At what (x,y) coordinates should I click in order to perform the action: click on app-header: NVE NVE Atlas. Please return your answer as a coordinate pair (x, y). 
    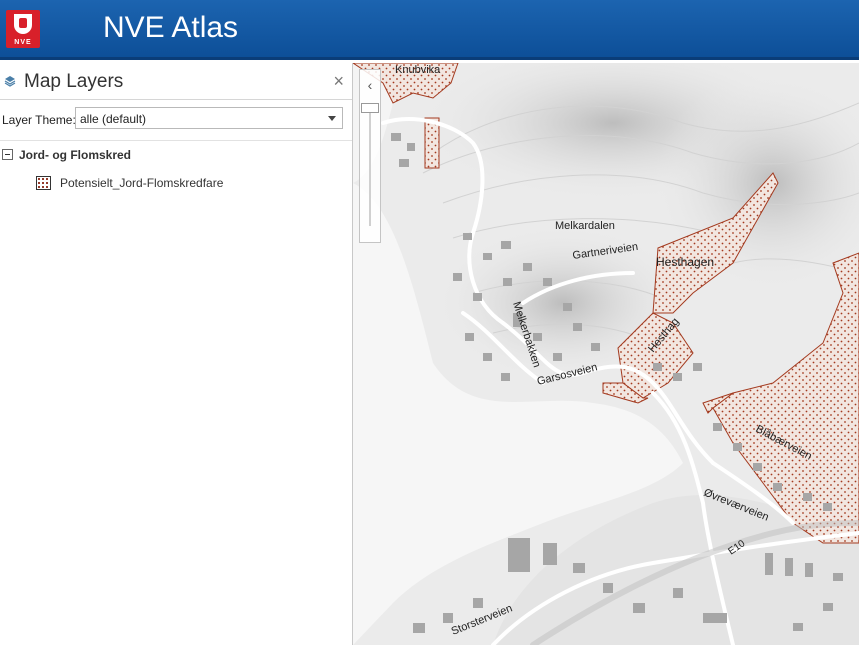
    Looking at the image, I should click on (429, 30).